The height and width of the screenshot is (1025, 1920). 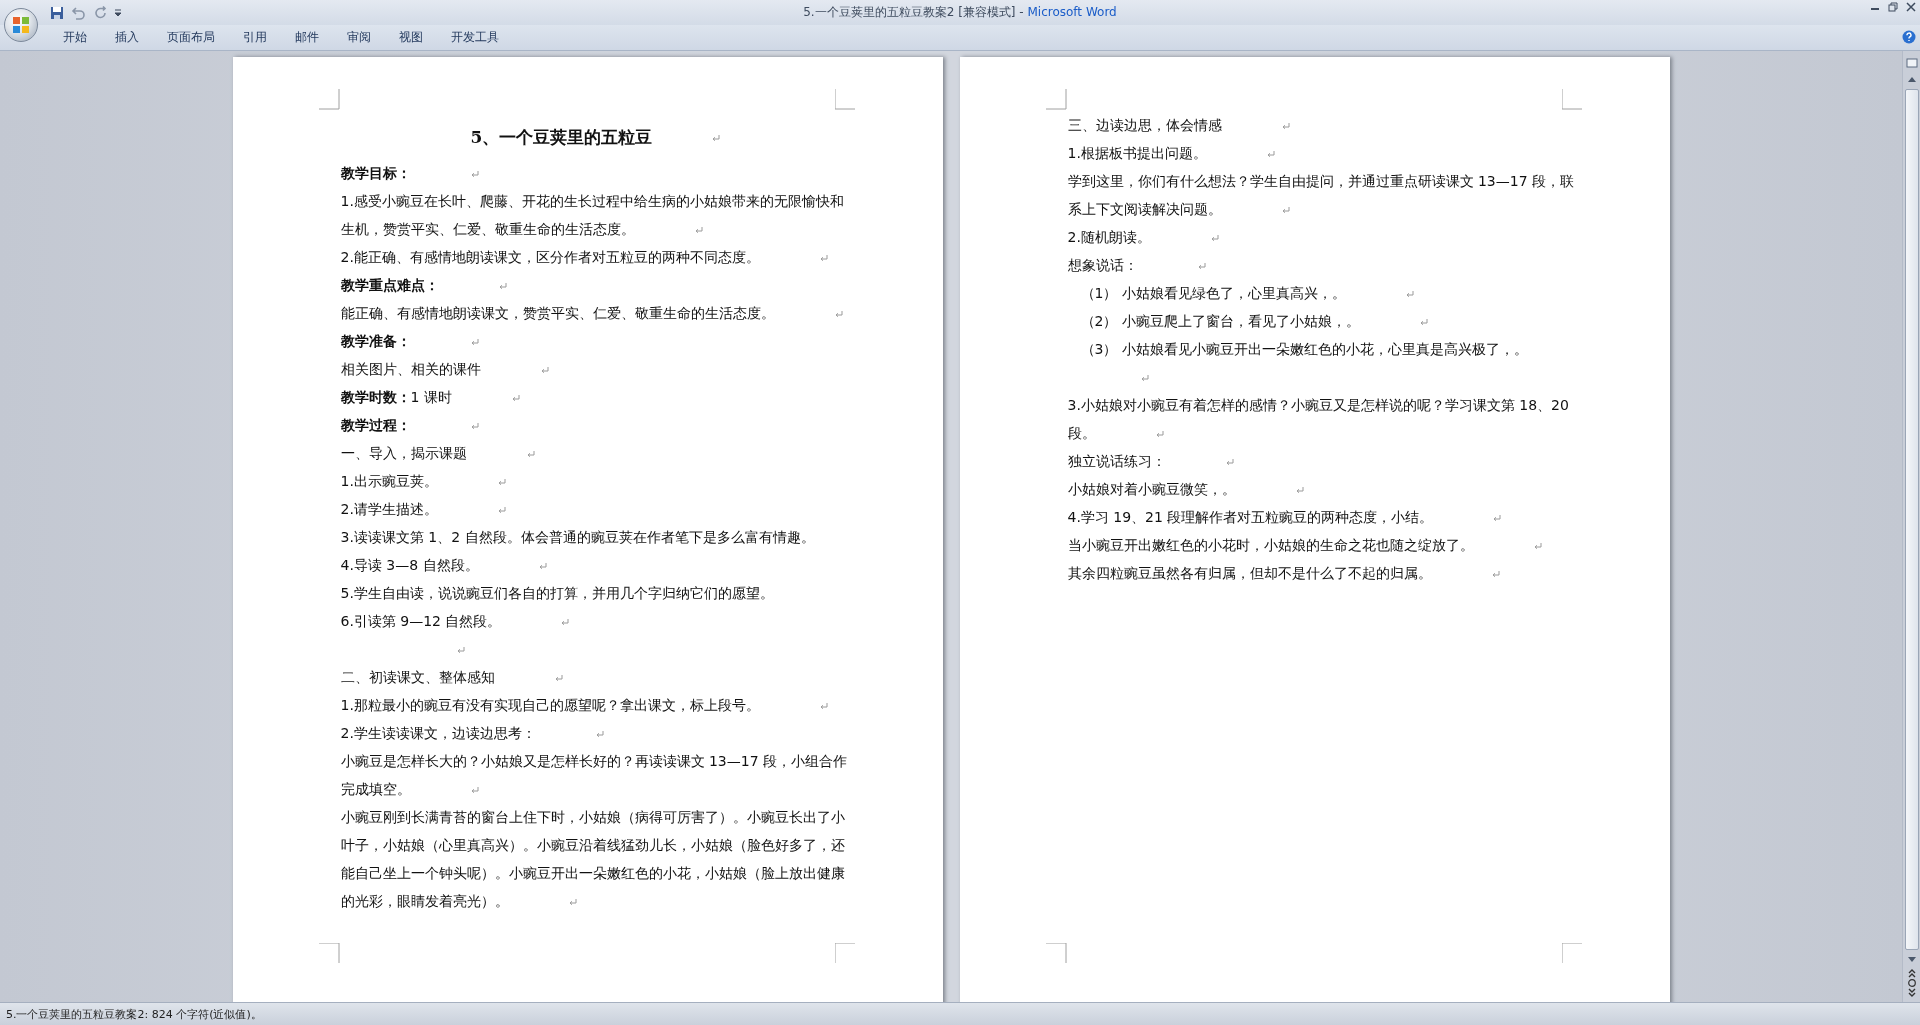 I want to click on paragraph-text: 1.感受小豌豆在长叶、爬藤、开花的生长过程中给生病的小姑娘带来的无限愉快和生机，赞赏平实、仁爱、敬重生命的生活态度。, so click(x=592, y=215).